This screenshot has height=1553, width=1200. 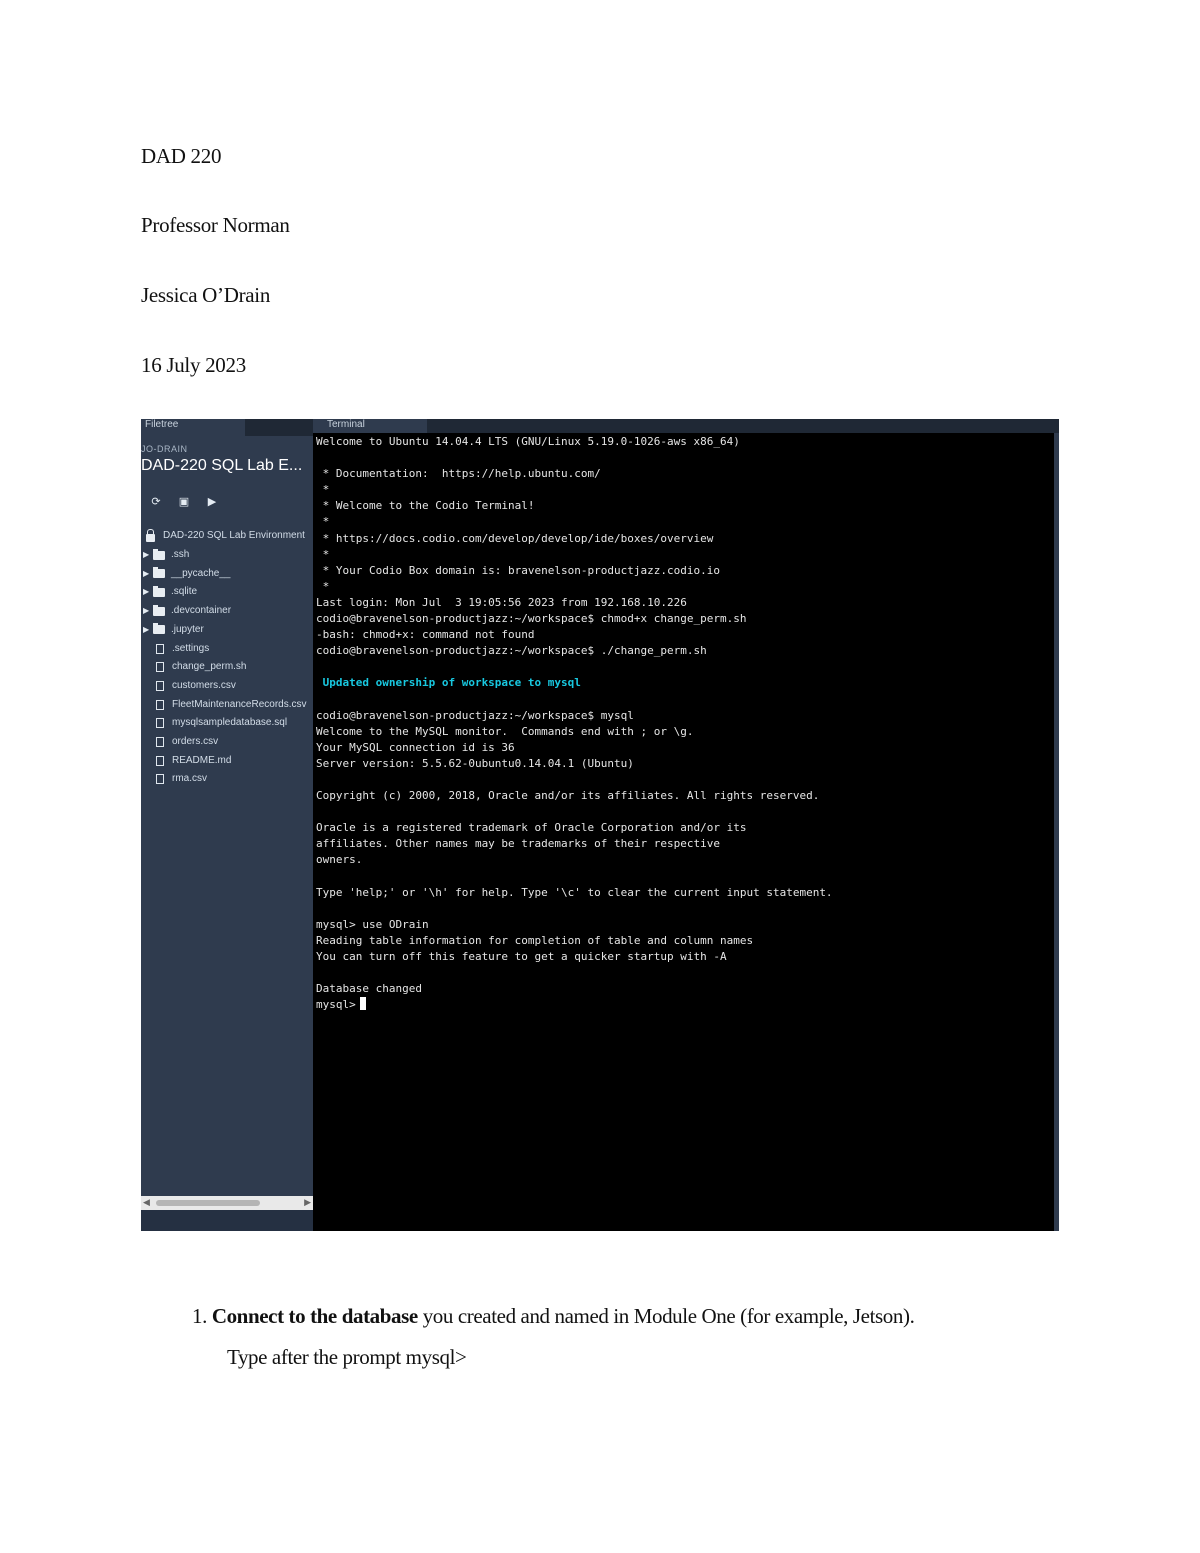 I want to click on terminal-scrollbar, so click(x=1056, y=832).